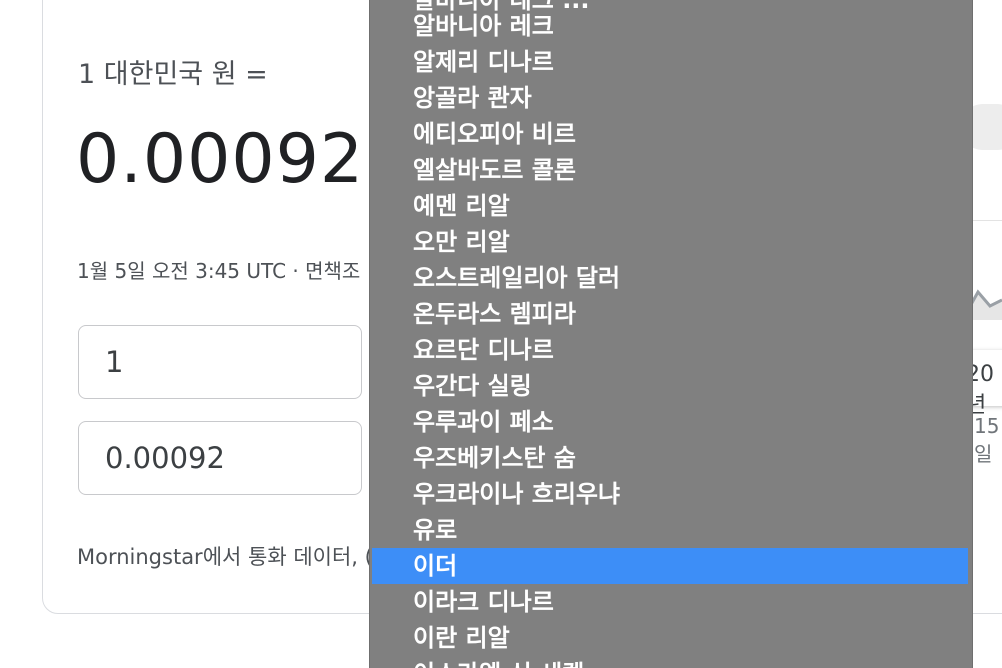  What do you see at coordinates (220, 458) in the screenshot?
I see `converted-amount-input: 0.00092` at bounding box center [220, 458].